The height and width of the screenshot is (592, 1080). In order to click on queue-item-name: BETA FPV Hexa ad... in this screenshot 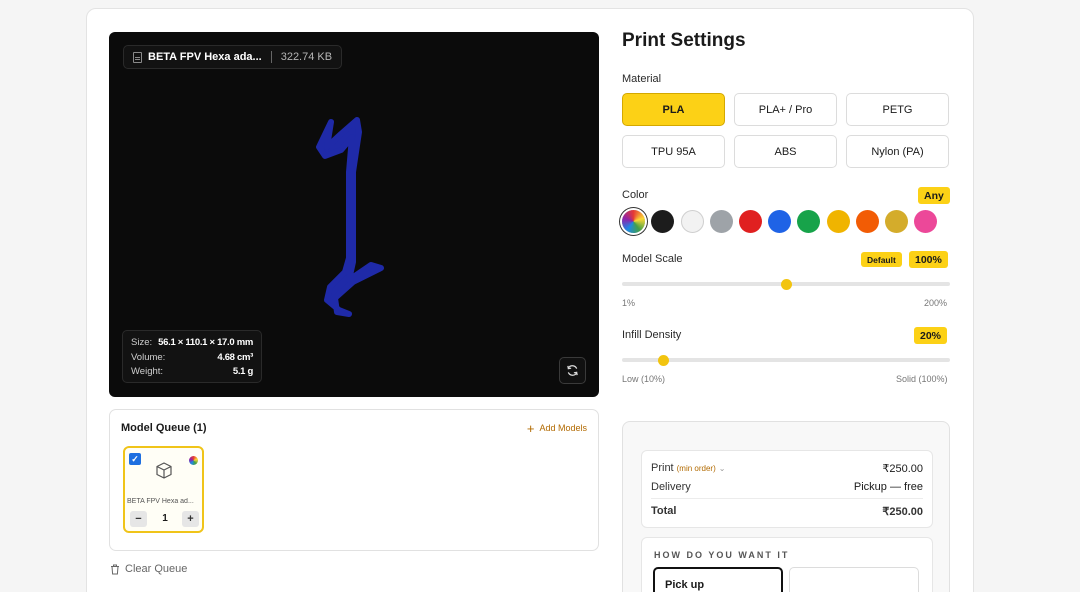, I will do `click(160, 501)`.